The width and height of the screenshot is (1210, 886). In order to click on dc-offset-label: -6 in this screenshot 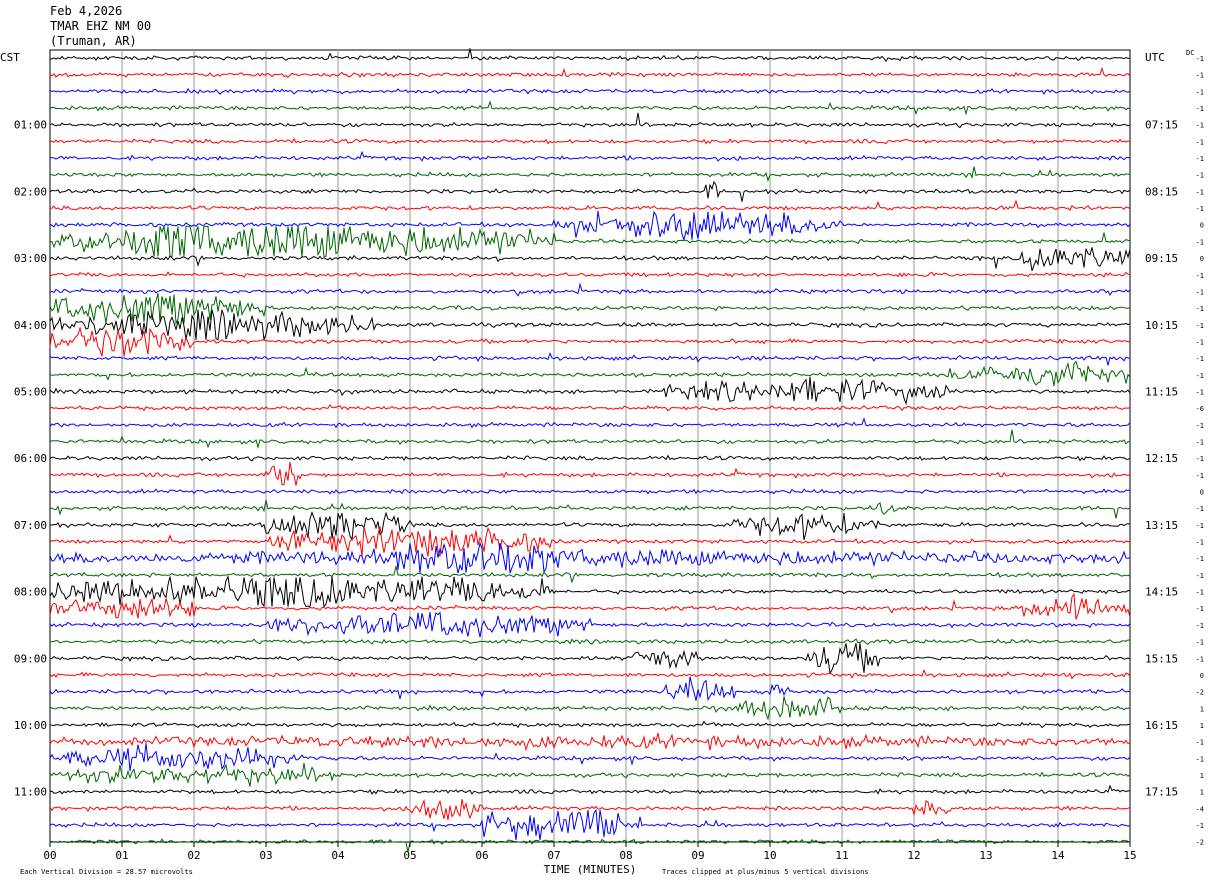, I will do `click(1200, 409)`.